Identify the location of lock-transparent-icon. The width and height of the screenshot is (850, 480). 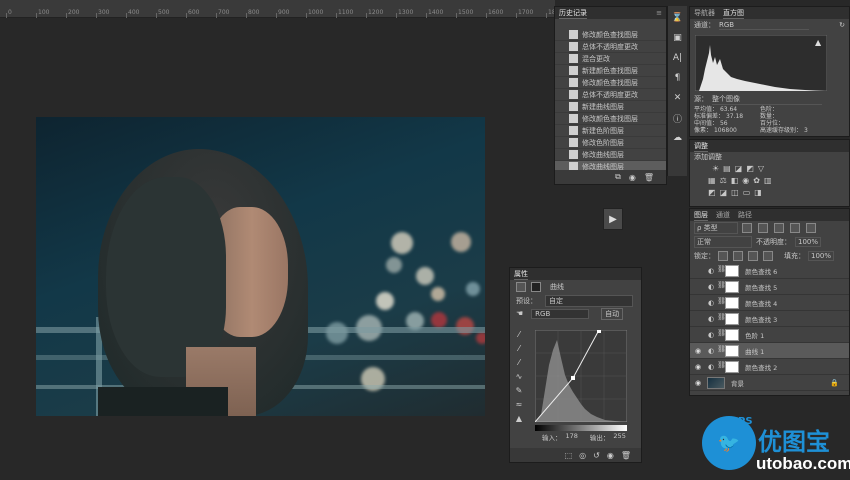
(723, 256).